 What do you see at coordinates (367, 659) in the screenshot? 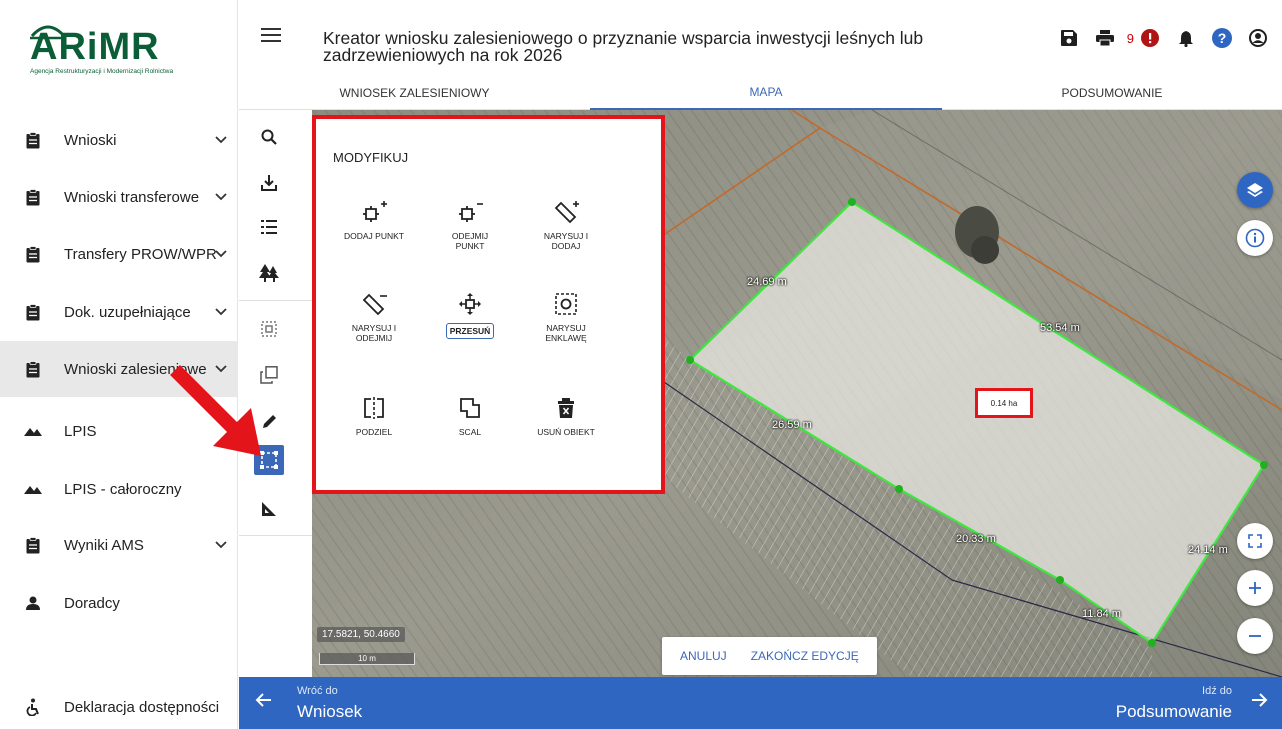
I see `scale-bar: 10 m` at bounding box center [367, 659].